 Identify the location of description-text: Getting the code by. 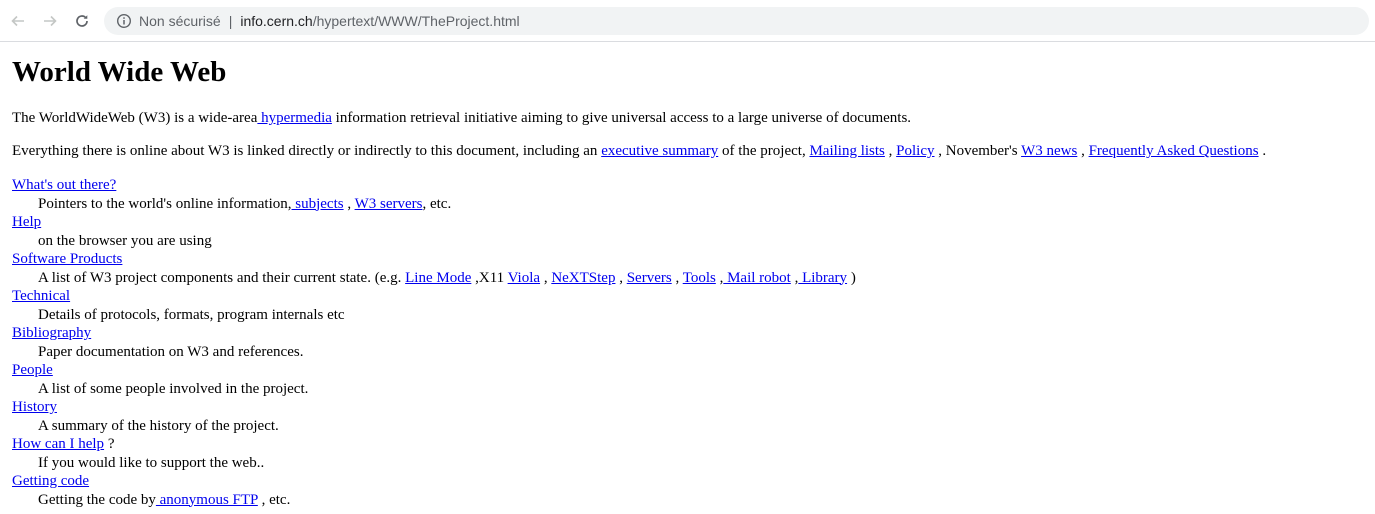
(97, 499).